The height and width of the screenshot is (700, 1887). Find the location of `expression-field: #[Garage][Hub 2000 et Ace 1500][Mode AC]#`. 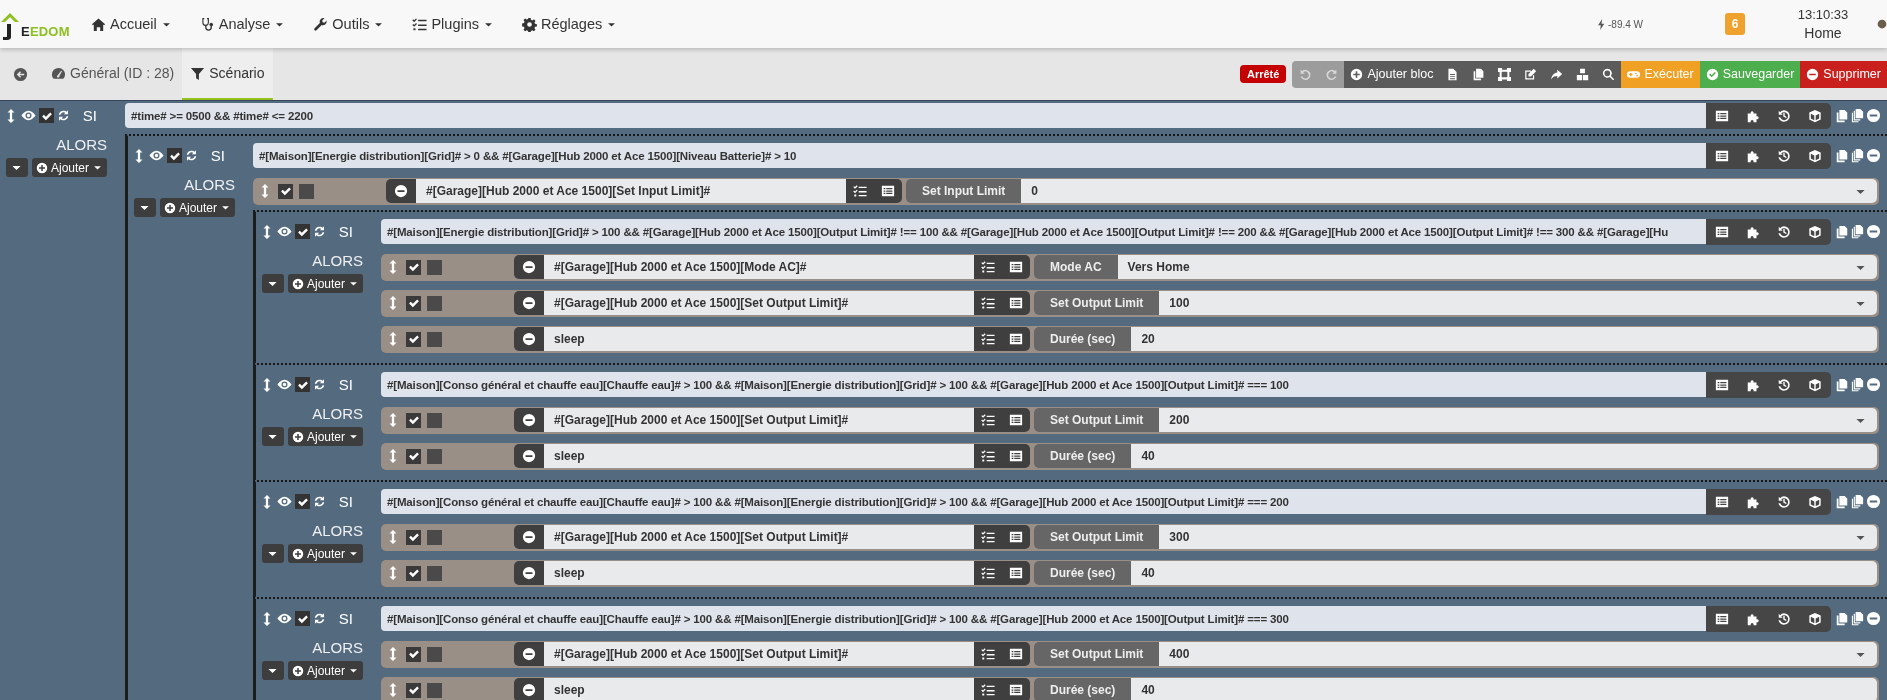

expression-field: #[Garage][Hub 2000 et Ace 1500][Mode AC]# is located at coordinates (759, 267).